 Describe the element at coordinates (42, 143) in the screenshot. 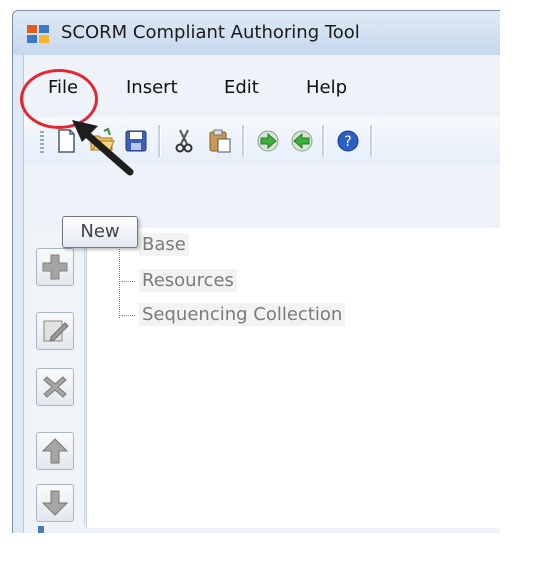

I see `toolbar-grip` at that location.